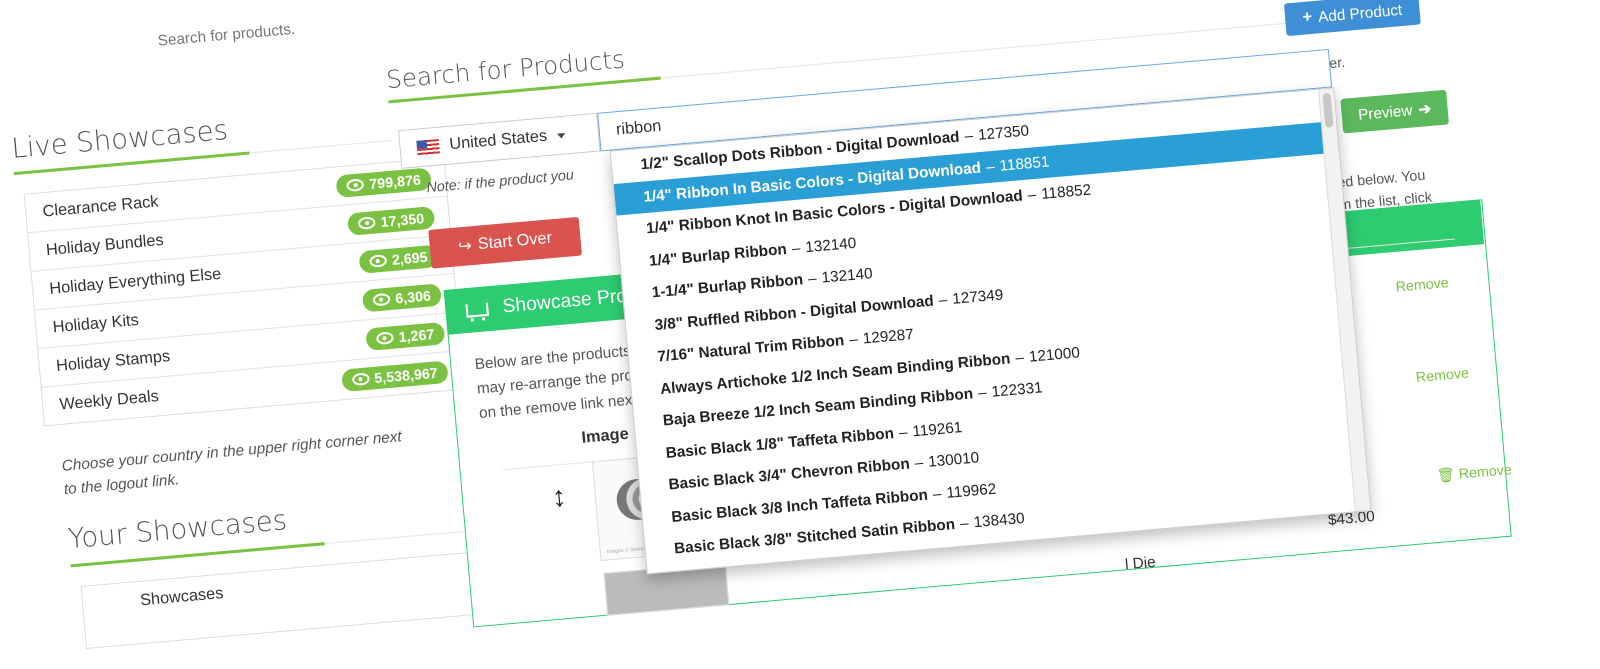 The image size is (1600, 669). Describe the element at coordinates (428, 147) in the screenshot. I see `us-flag-icon` at that location.